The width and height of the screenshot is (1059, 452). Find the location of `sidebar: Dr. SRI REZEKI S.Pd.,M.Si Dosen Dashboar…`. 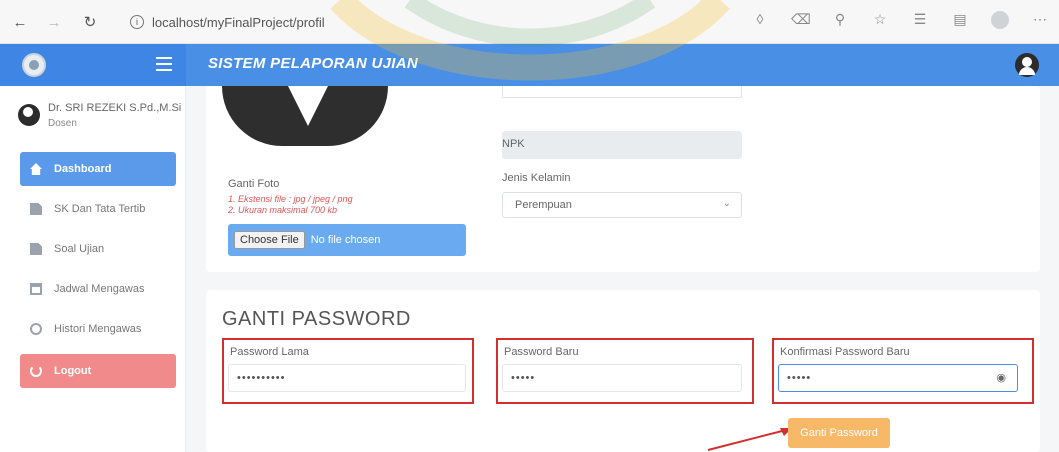

sidebar: Dr. SRI REZEKI S.Pd.,M.Si Dosen Dashboar… is located at coordinates (93, 269).